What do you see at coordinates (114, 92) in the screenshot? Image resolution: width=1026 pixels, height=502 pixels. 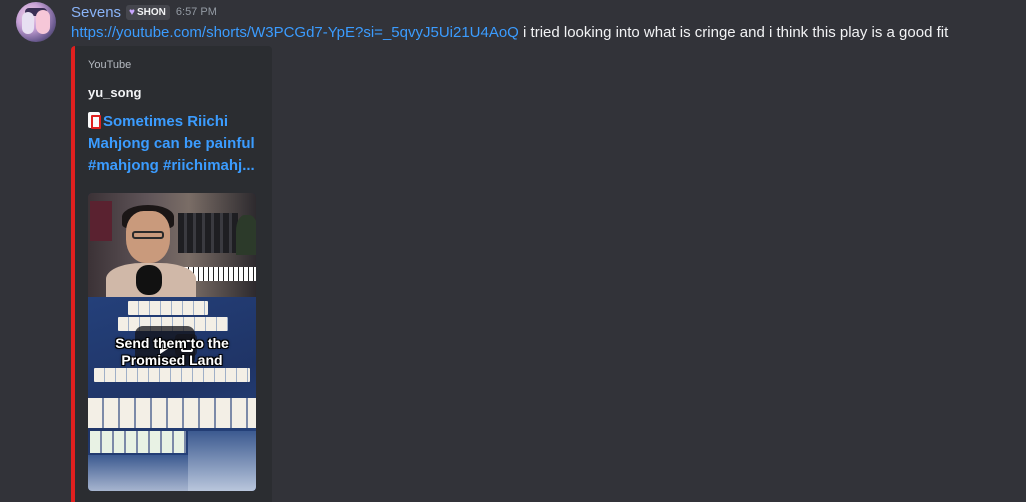 I see `embed-author: yu_song` at bounding box center [114, 92].